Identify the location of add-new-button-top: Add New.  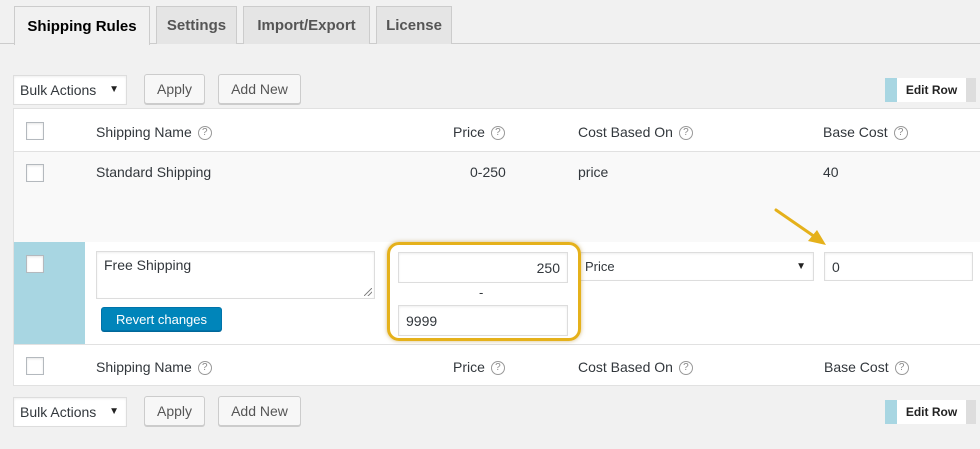
(259, 89).